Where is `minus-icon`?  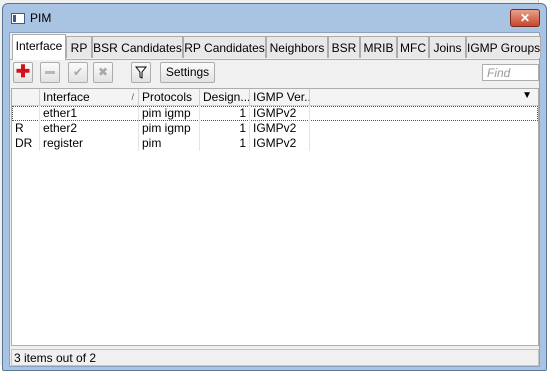 minus-icon is located at coordinates (50, 73).